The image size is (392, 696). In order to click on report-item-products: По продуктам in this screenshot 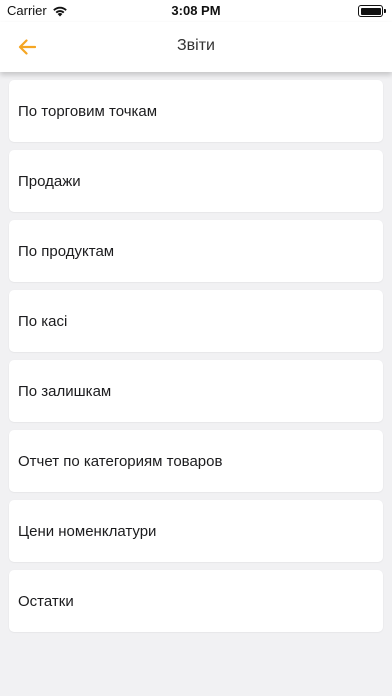, I will do `click(196, 251)`.